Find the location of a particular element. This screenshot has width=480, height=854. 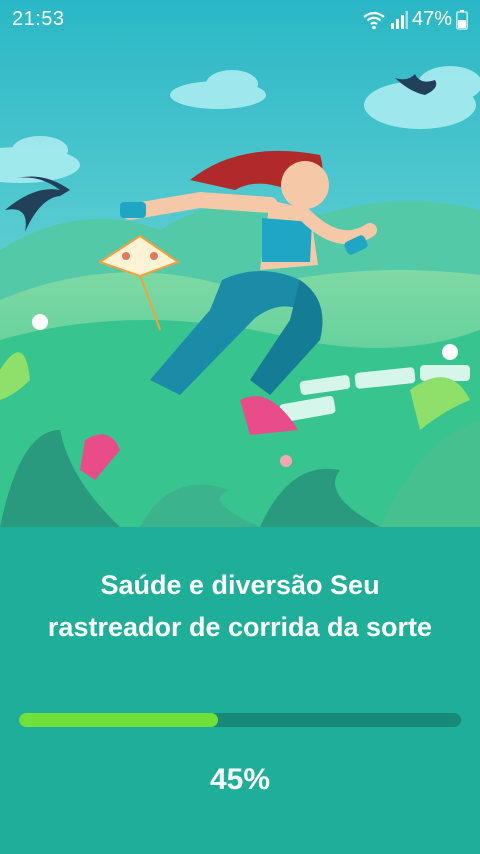

progress-fill is located at coordinates (118, 720).